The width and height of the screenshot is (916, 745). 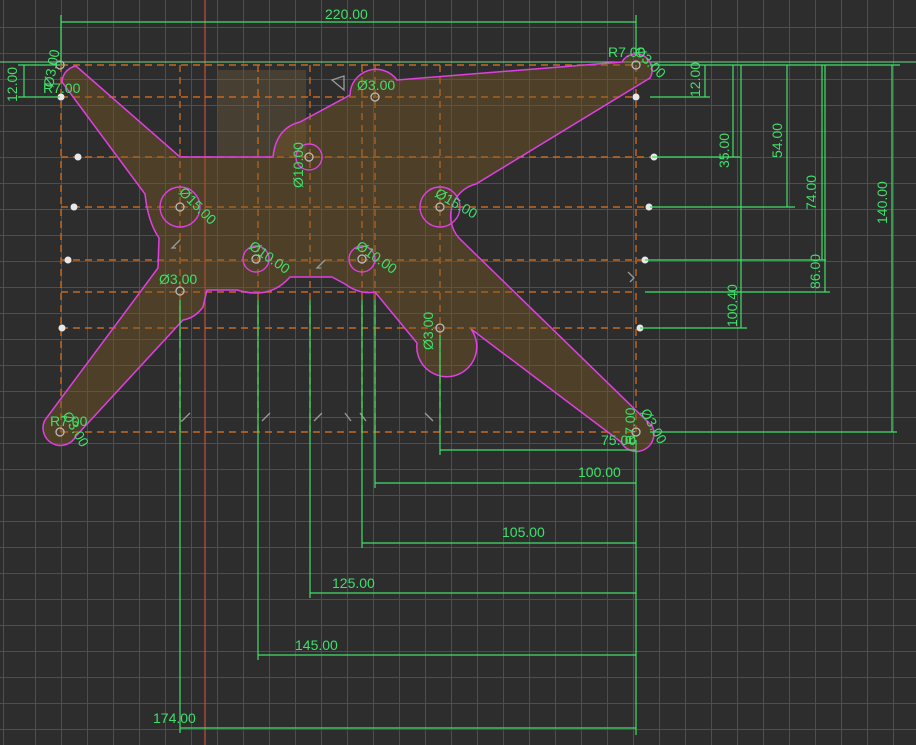 I want to click on dim-220: 220.00, so click(x=346, y=14).